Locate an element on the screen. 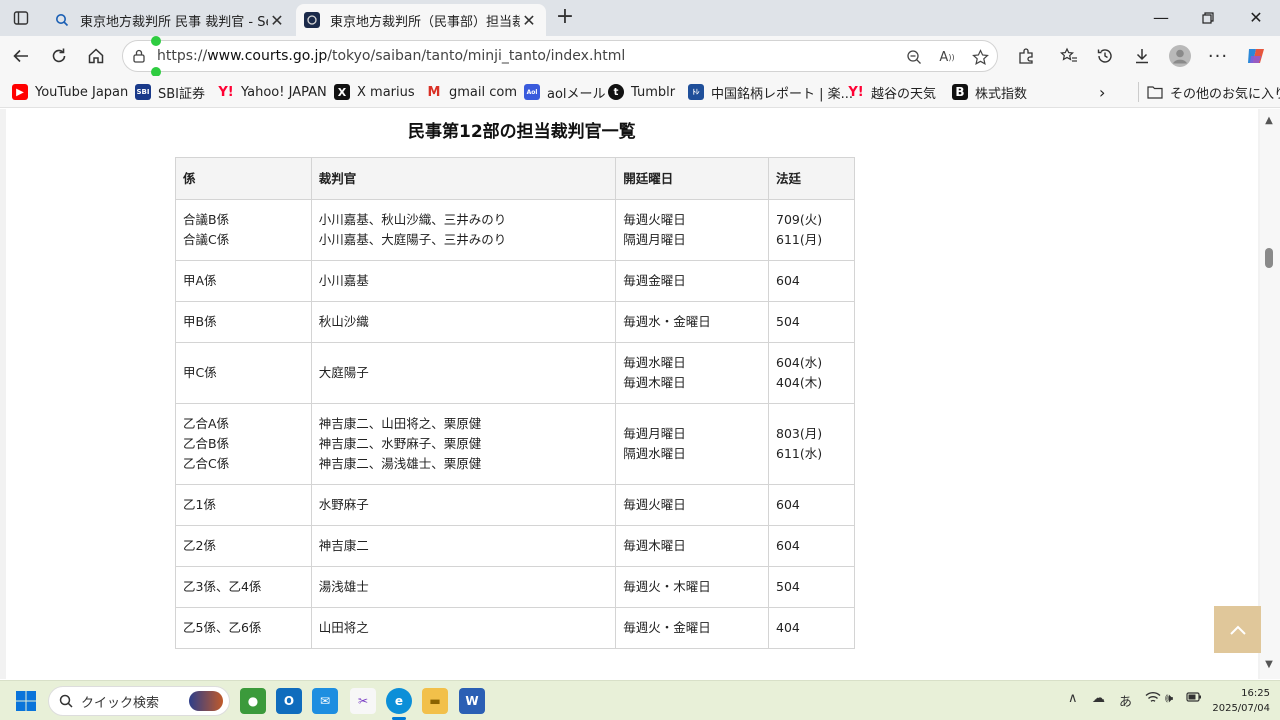 The height and width of the screenshot is (720, 1280). youtube-icon: ▶ is located at coordinates (20, 92).